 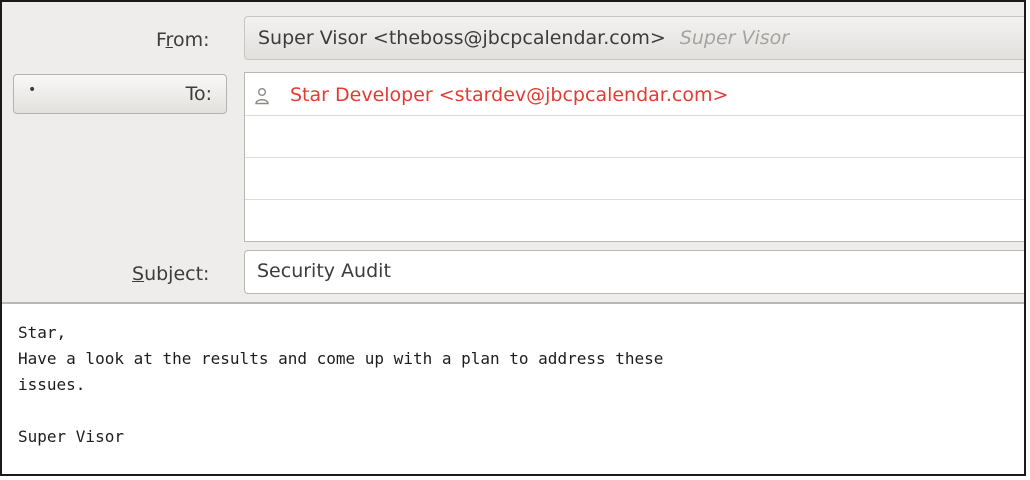 What do you see at coordinates (734, 38) in the screenshot?
I see `from-hint: Super Visor` at bounding box center [734, 38].